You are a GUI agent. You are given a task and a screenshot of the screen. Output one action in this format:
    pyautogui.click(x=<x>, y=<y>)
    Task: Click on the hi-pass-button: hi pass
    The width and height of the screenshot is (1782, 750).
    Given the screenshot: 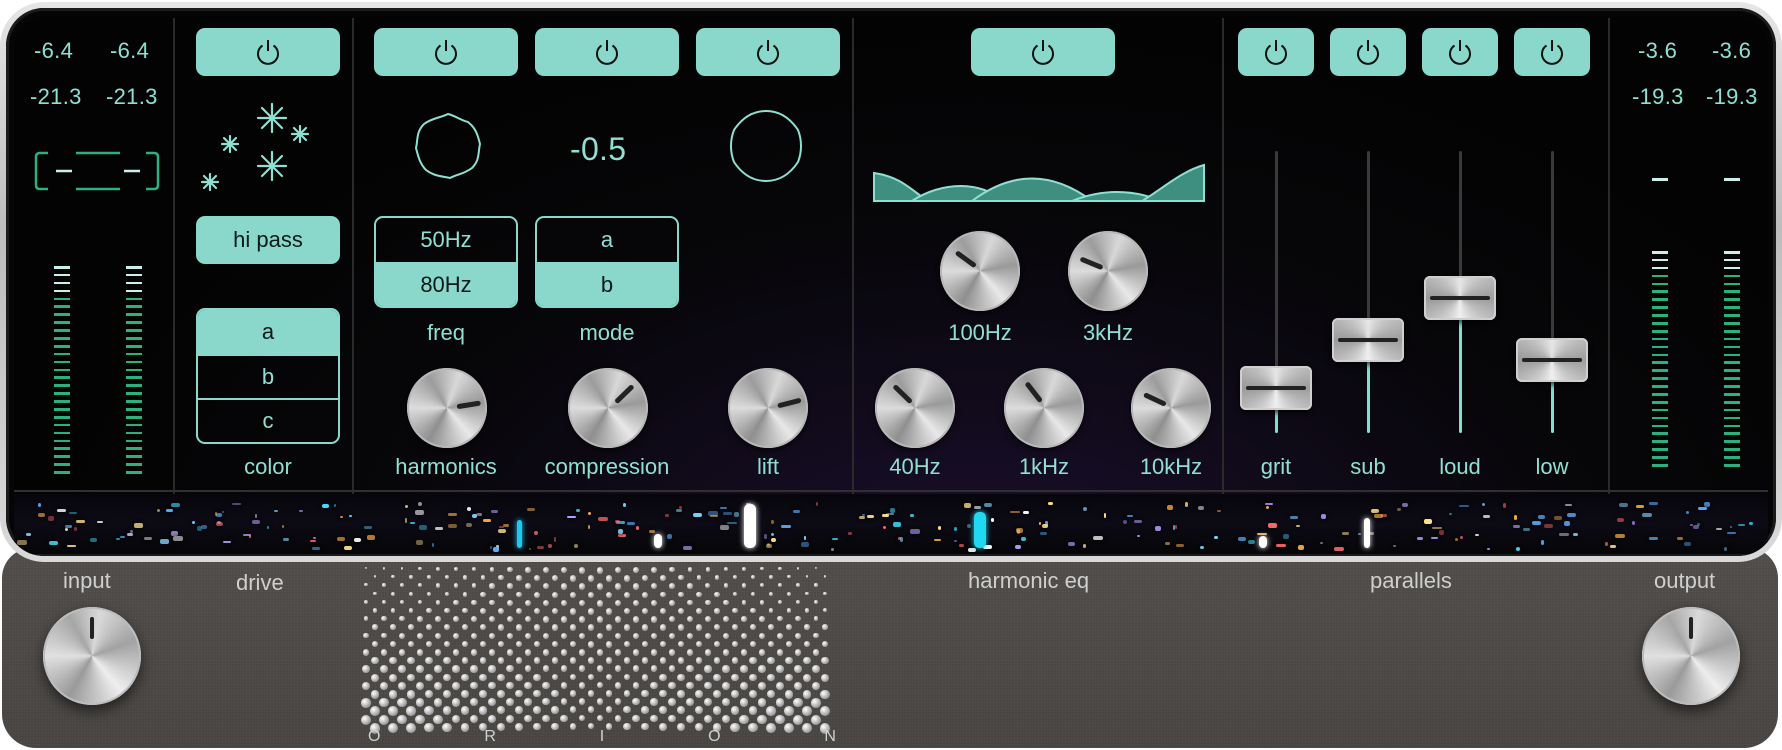 What is the action you would take?
    pyautogui.click(x=268, y=240)
    